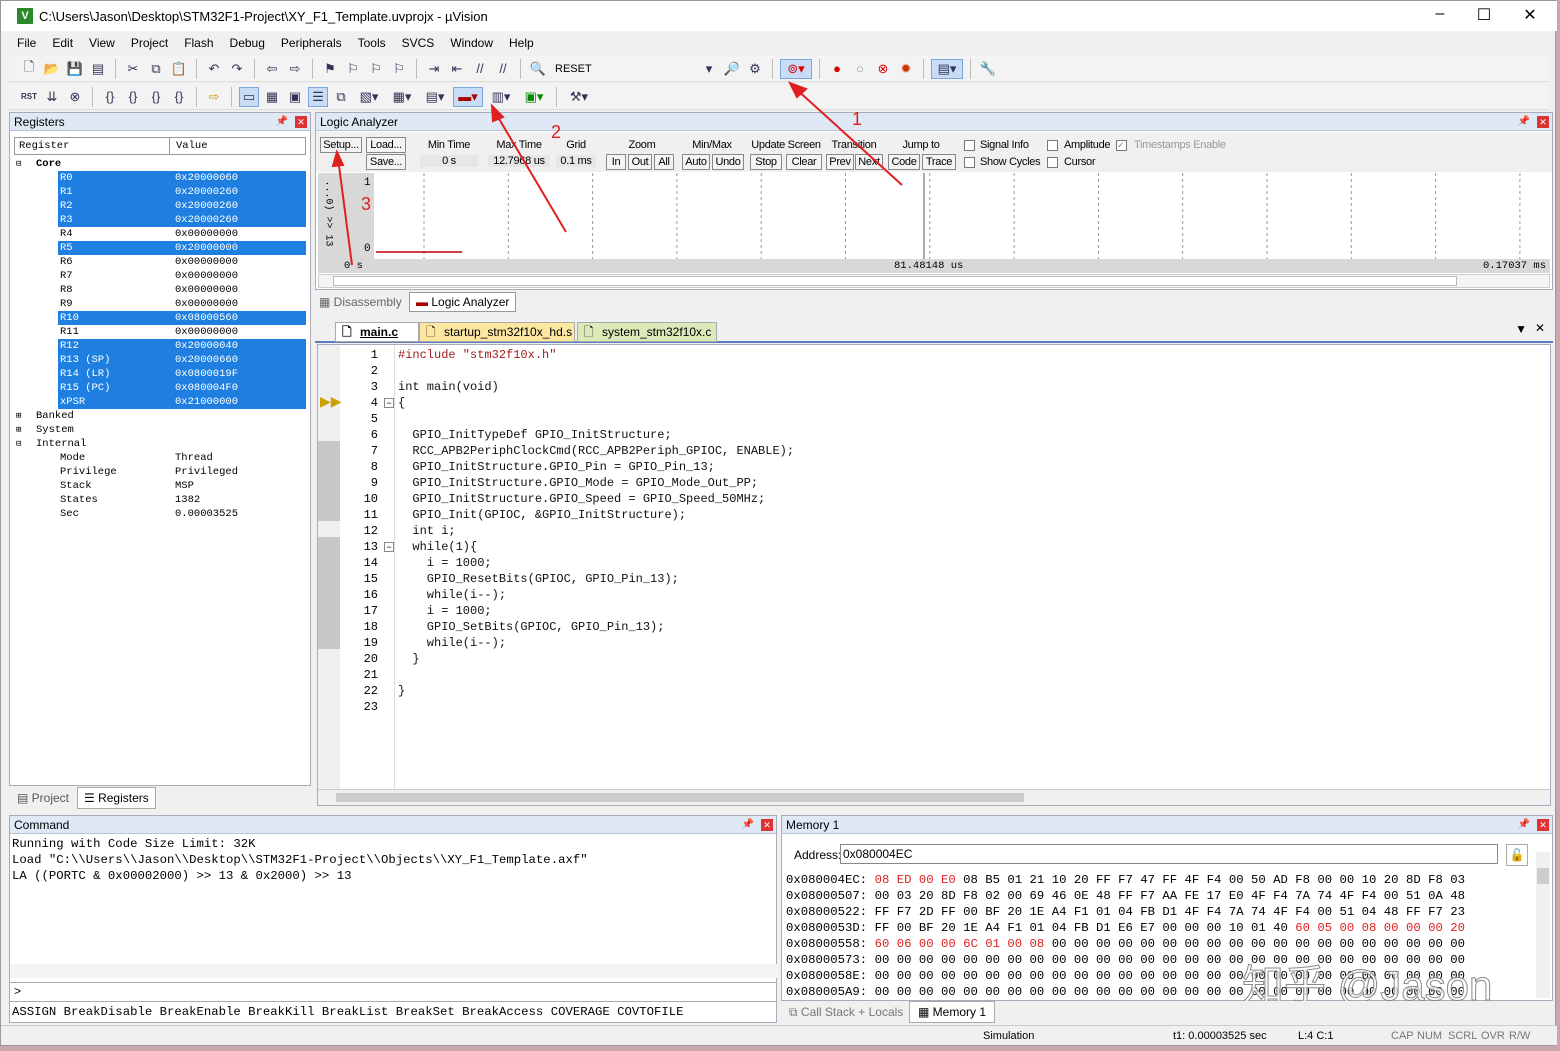 The width and height of the screenshot is (1560, 1051). I want to click on register-row: R11 0x00000000, so click(182, 332).